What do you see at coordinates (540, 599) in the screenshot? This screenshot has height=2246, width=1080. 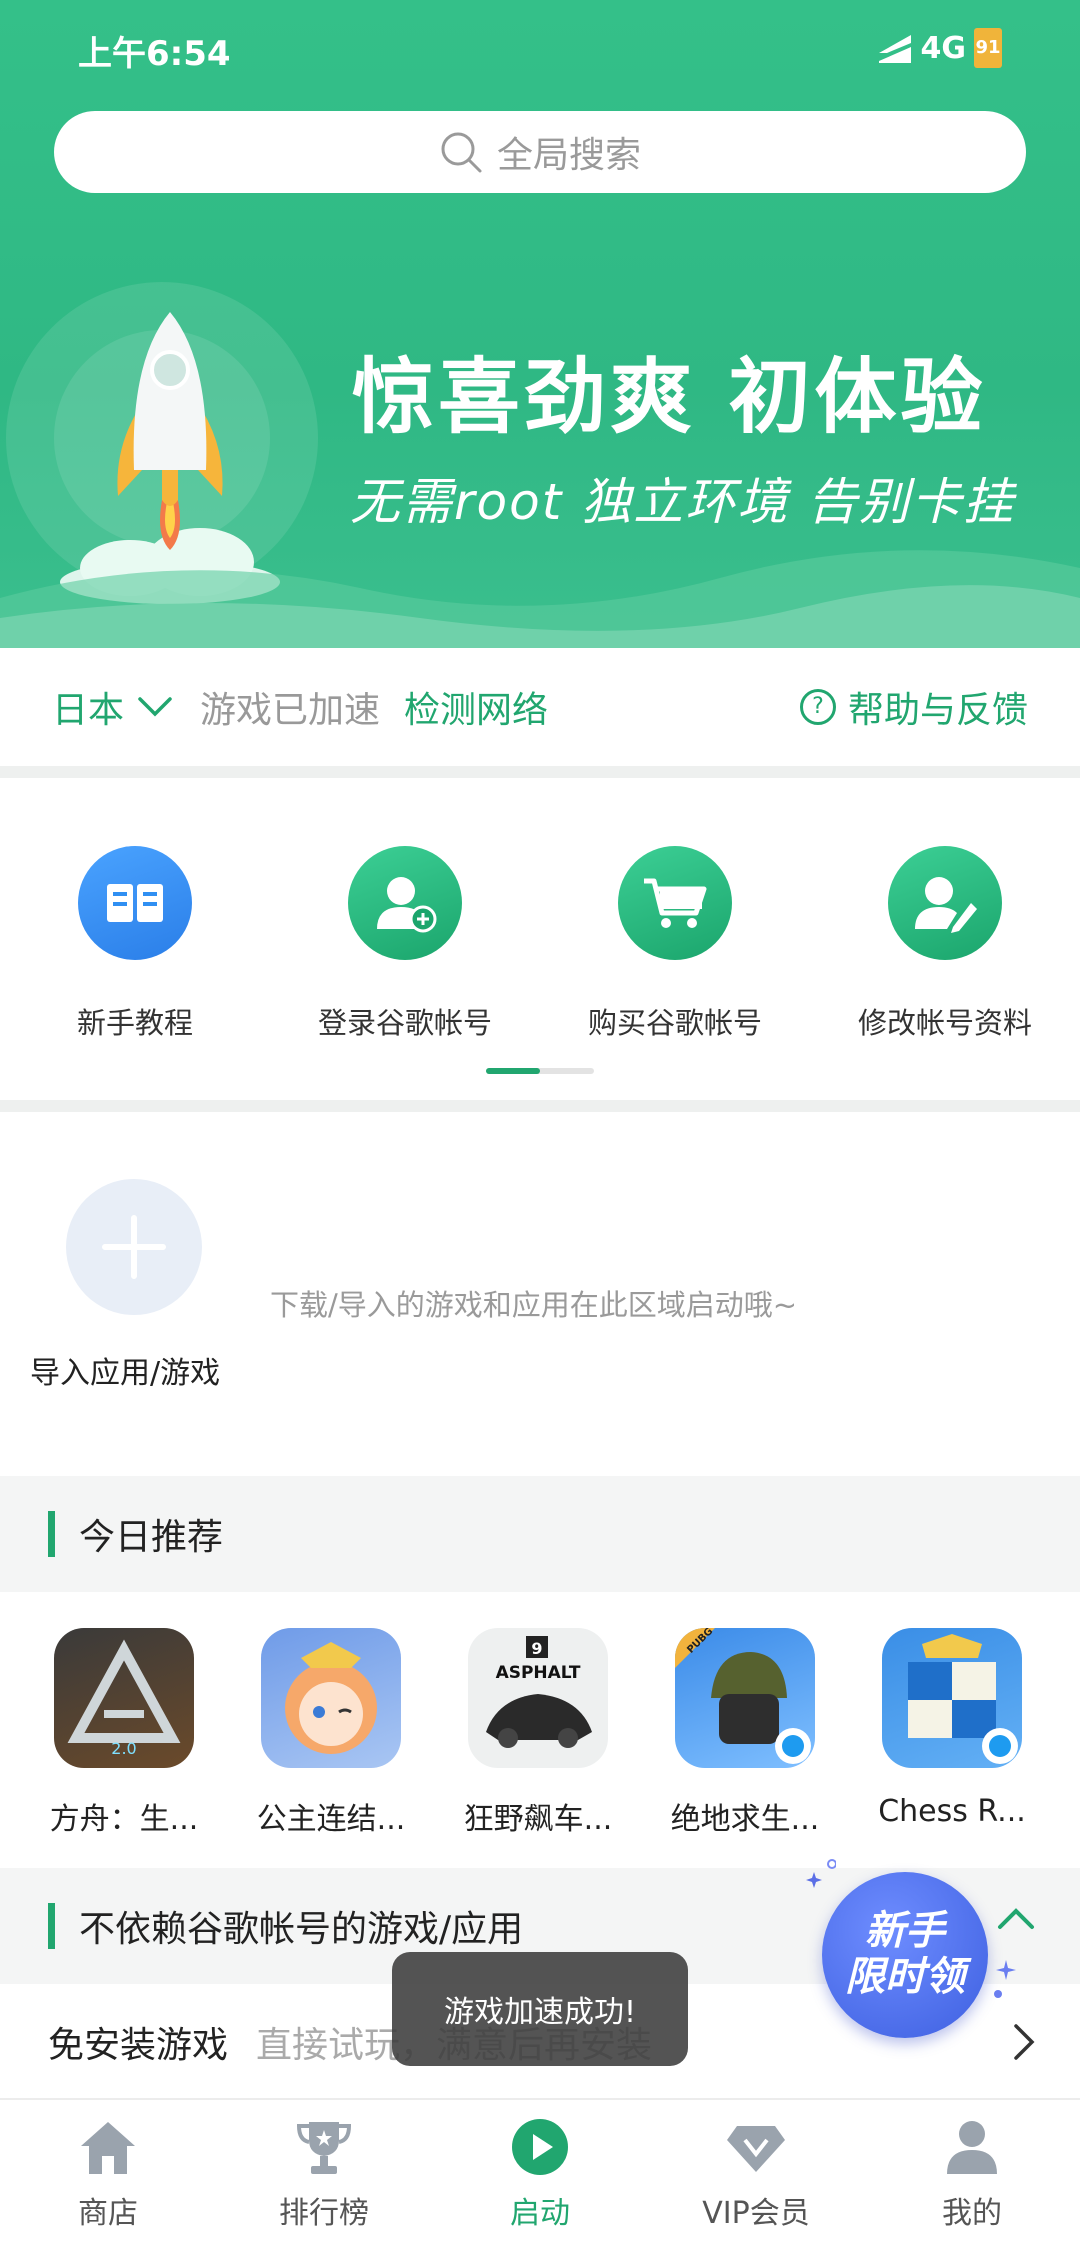 I see `banner-waves` at bounding box center [540, 599].